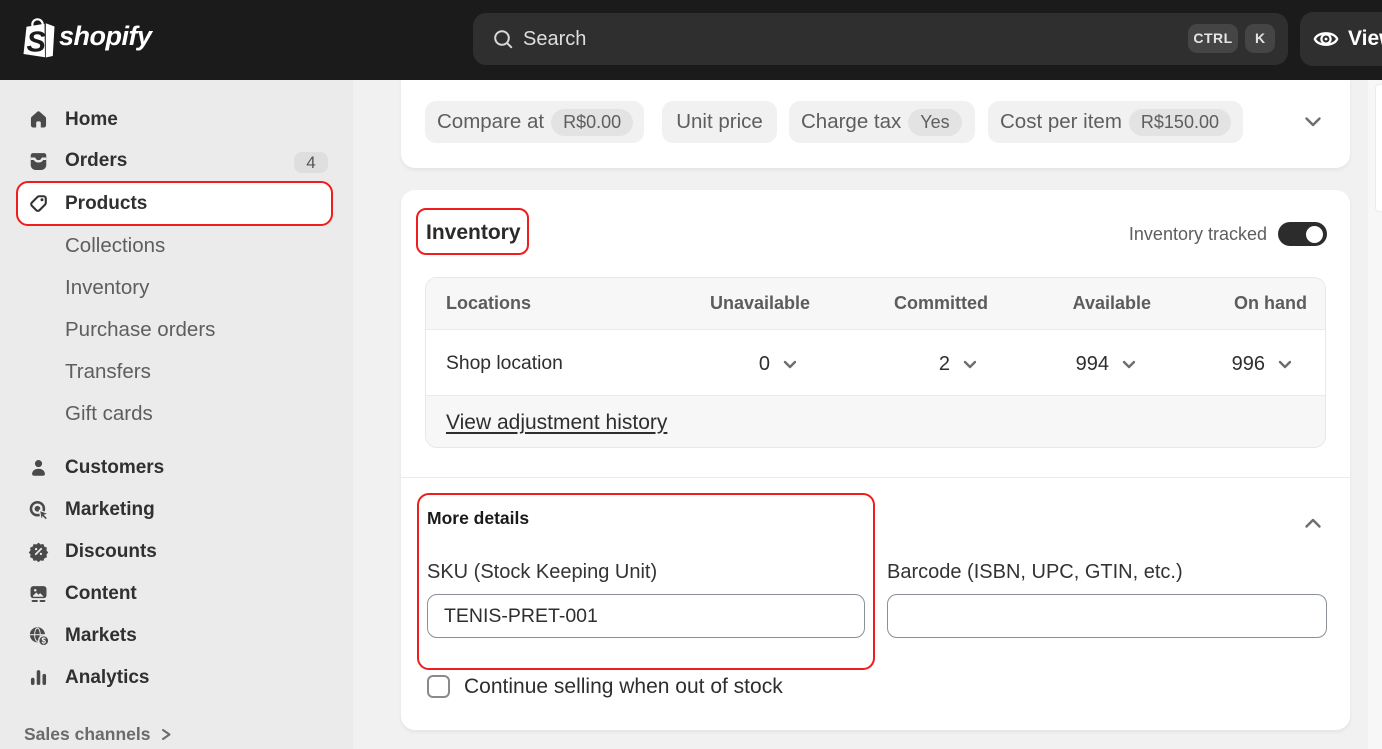 Image resolution: width=1382 pixels, height=749 pixels. What do you see at coordinates (37, 43) in the screenshot?
I see `svg-text: S` at bounding box center [37, 43].